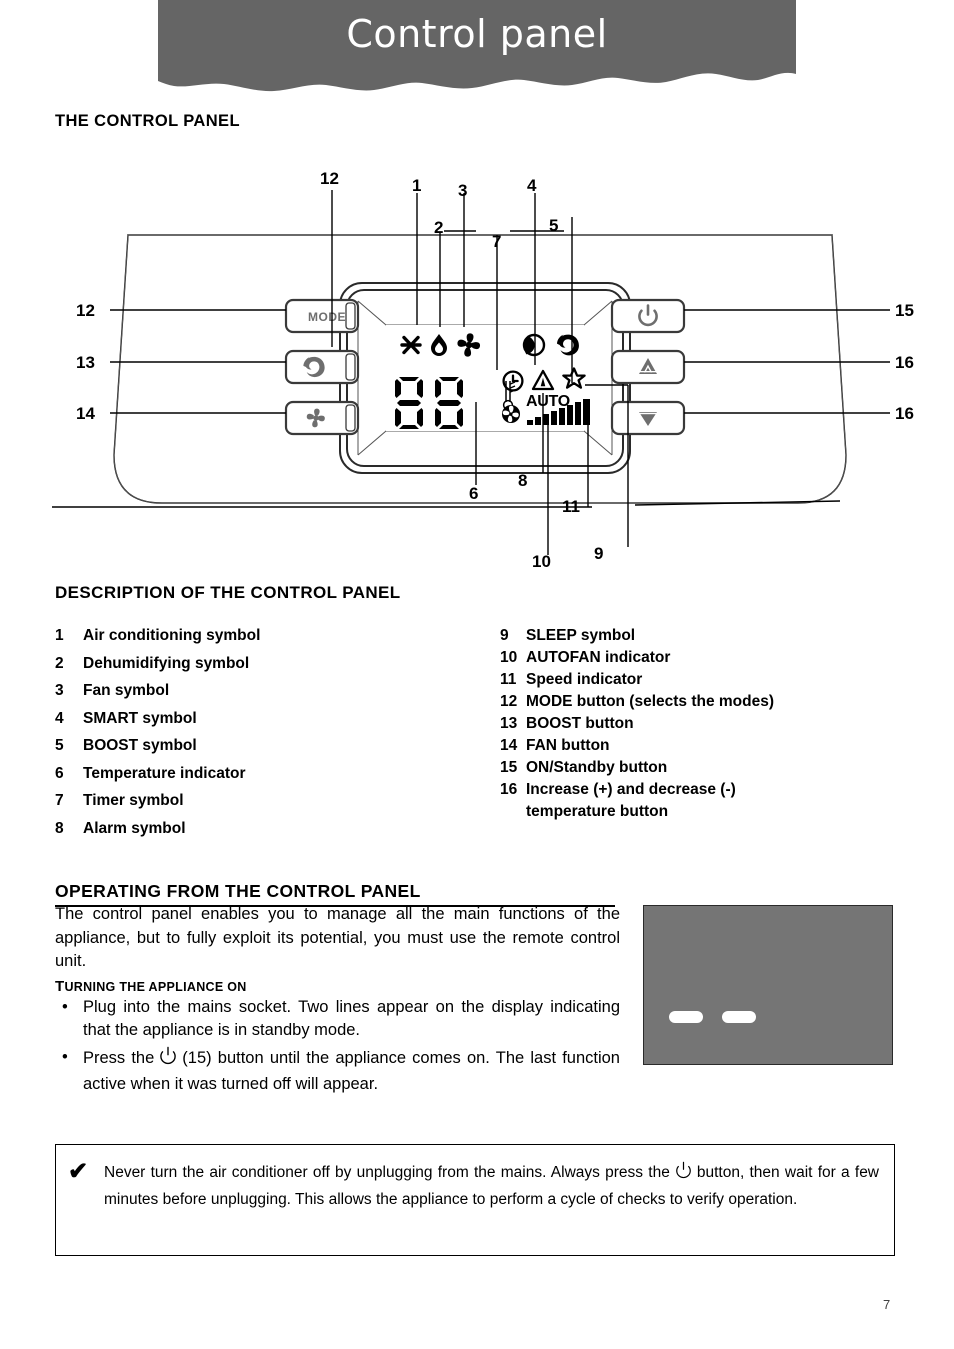 Image resolution: width=954 pixels, height=1349 pixels. I want to click on bullet-text-before: Press the, so click(119, 1058).